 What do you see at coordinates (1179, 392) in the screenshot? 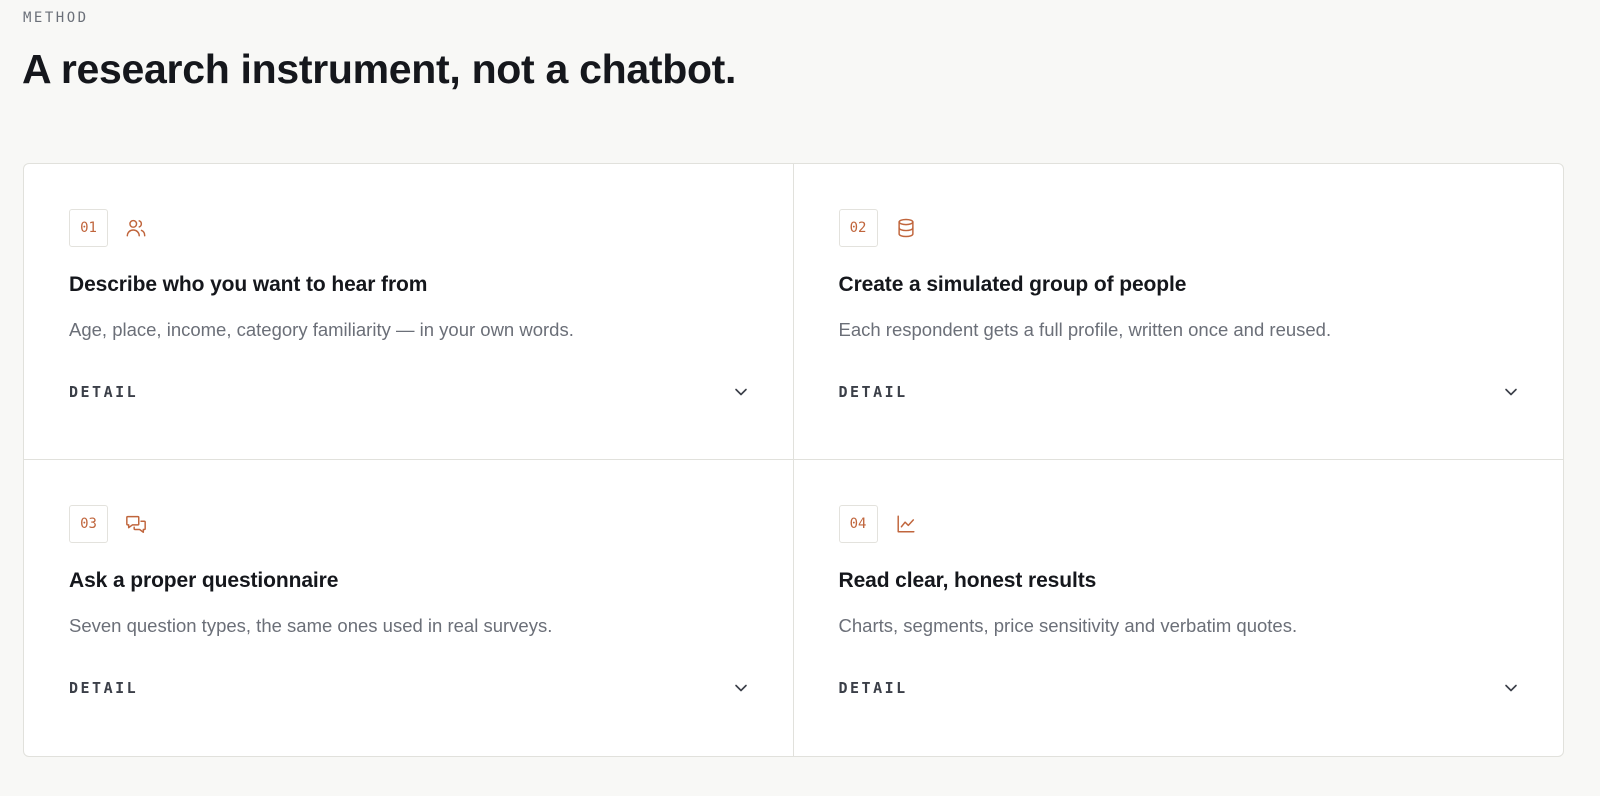
I see `detail-toggle-2: DETAIL` at bounding box center [1179, 392].